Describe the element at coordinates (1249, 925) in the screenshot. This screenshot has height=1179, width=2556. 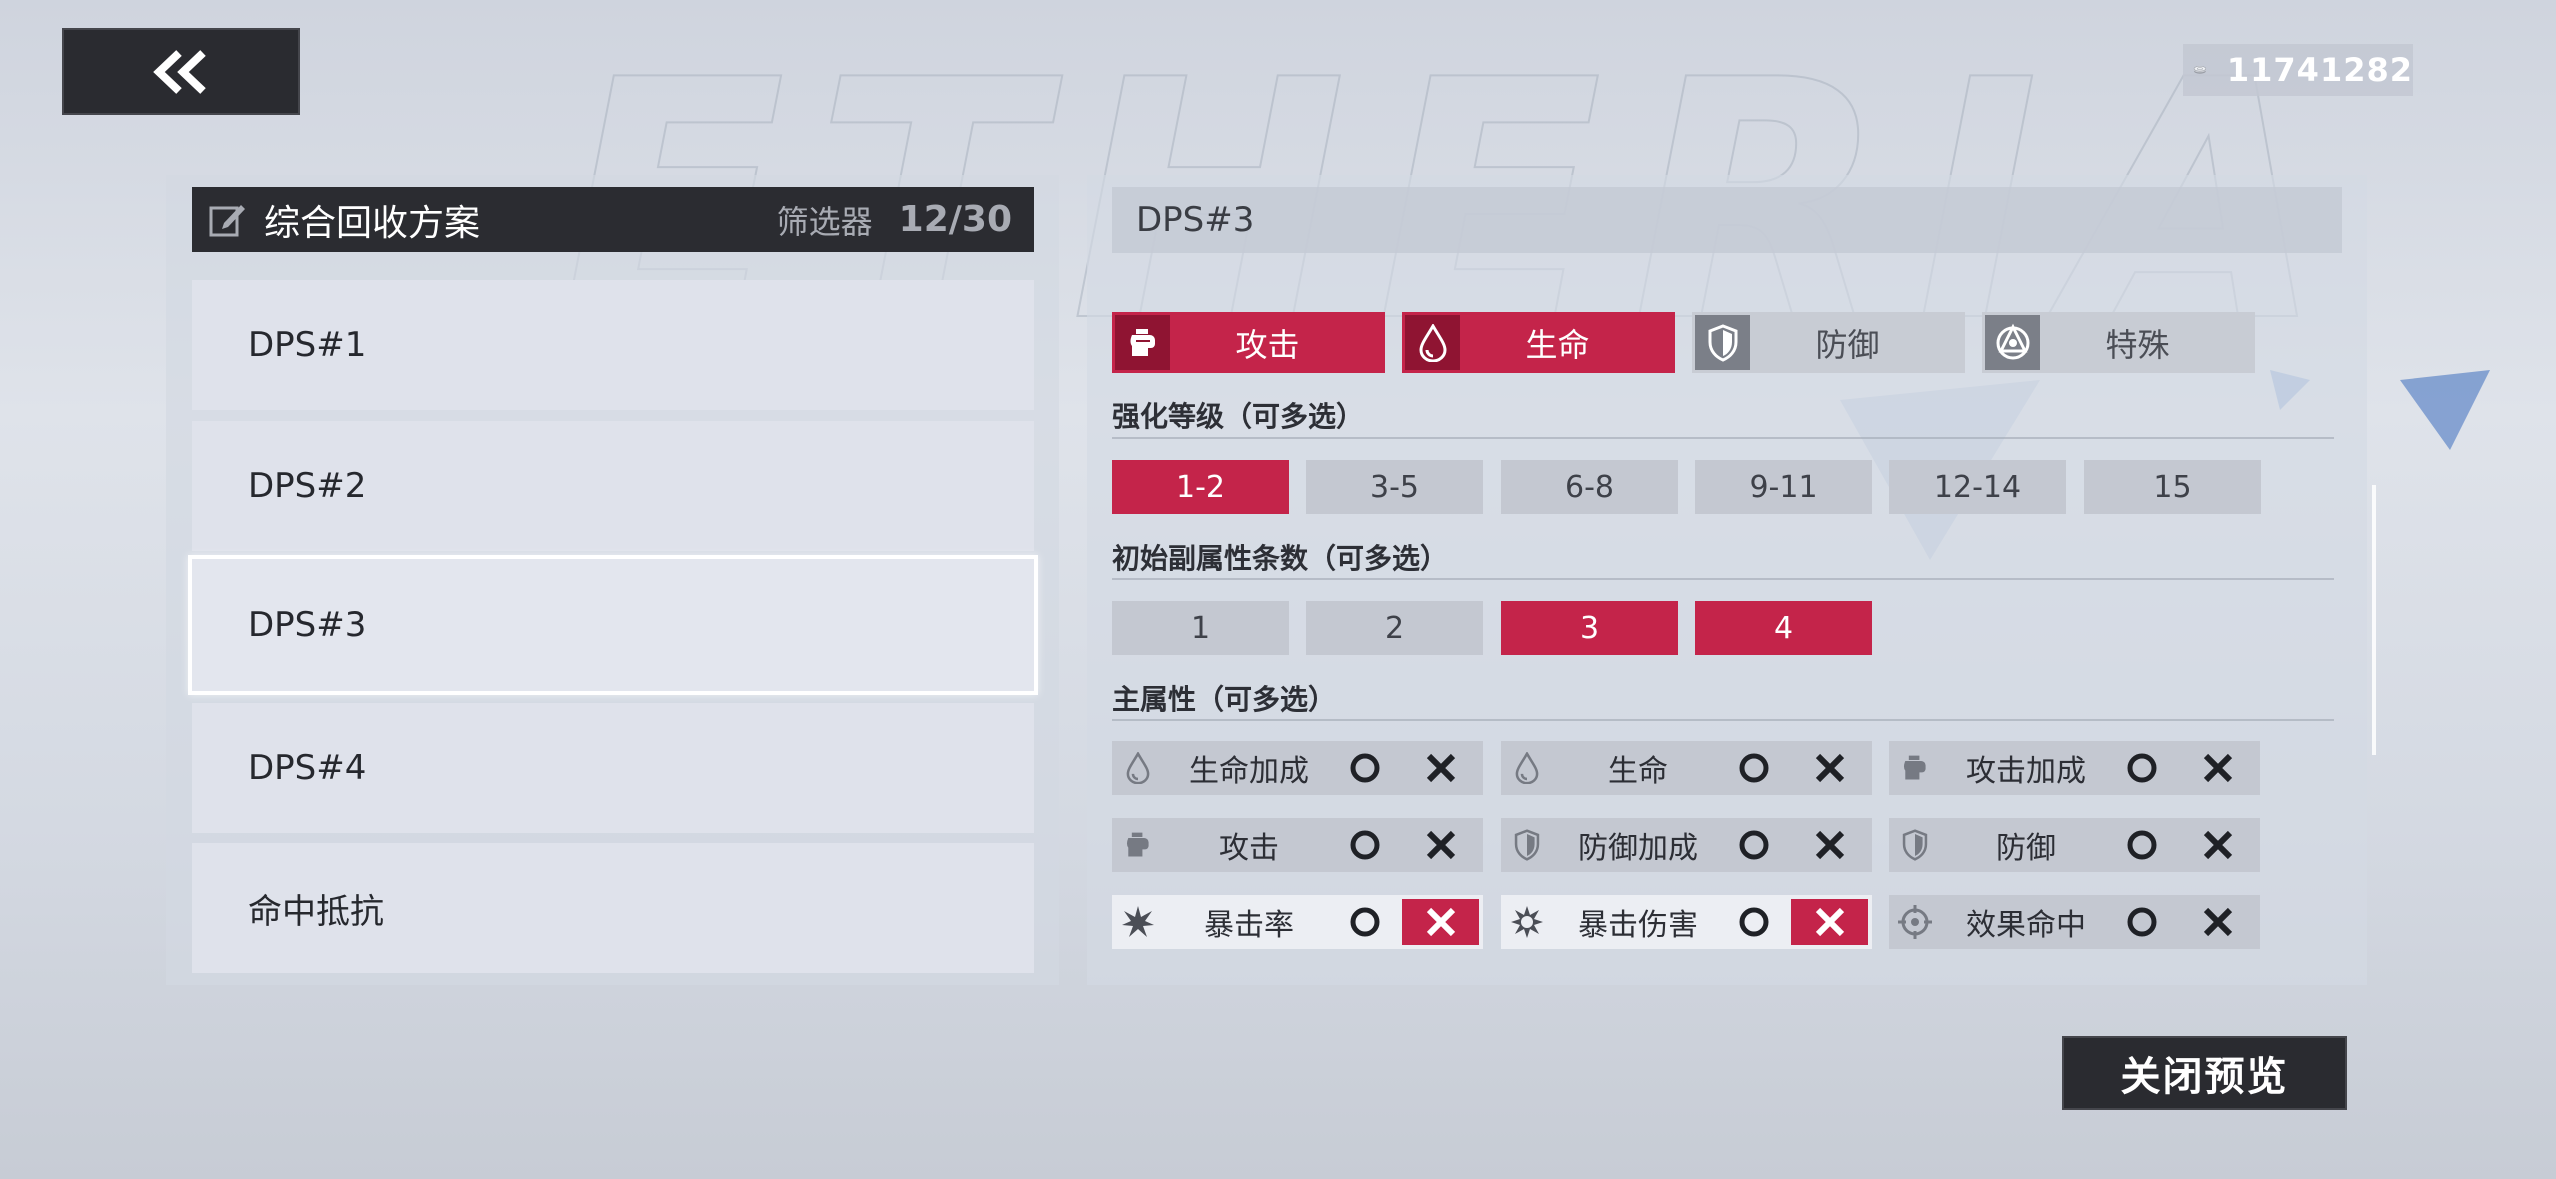
I see `main-stat-label: 暴击率` at that location.